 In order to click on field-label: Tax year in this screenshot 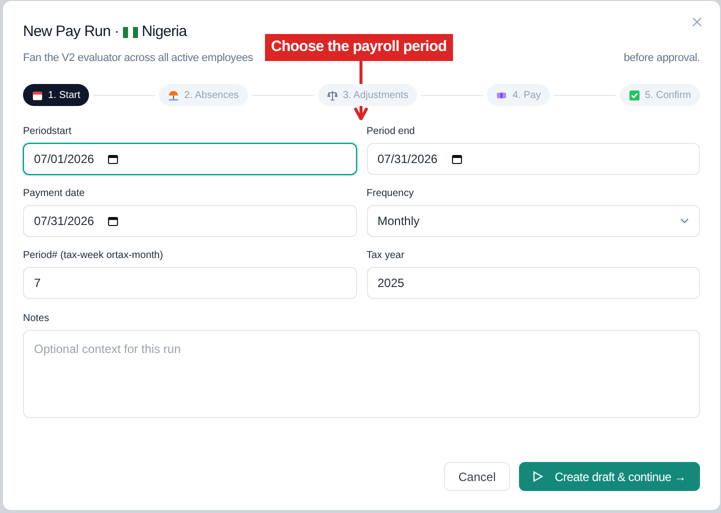, I will do `click(386, 256)`.